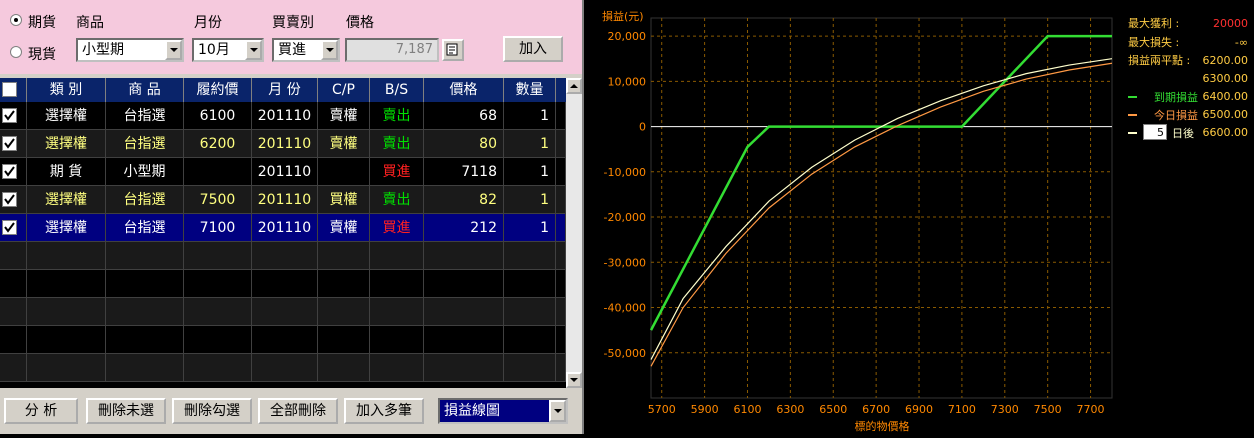  I want to click on y-tick-label: -30,000, so click(625, 262).